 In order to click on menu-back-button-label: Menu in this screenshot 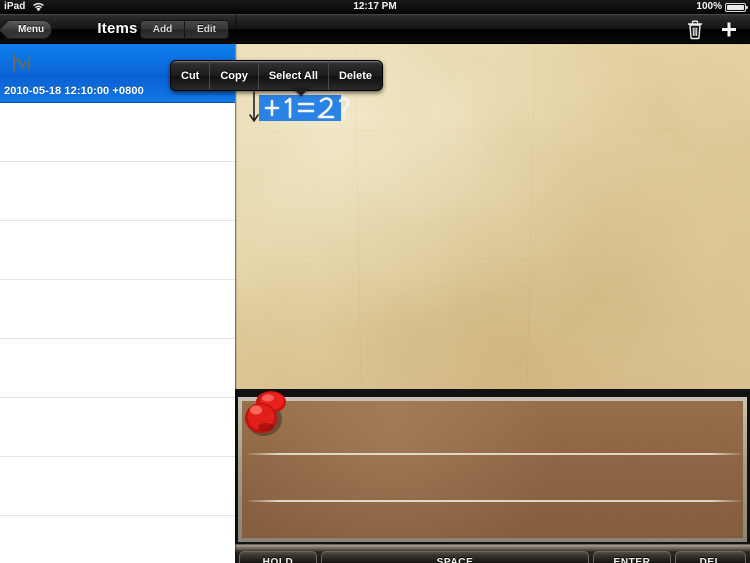, I will do `click(31, 29)`.